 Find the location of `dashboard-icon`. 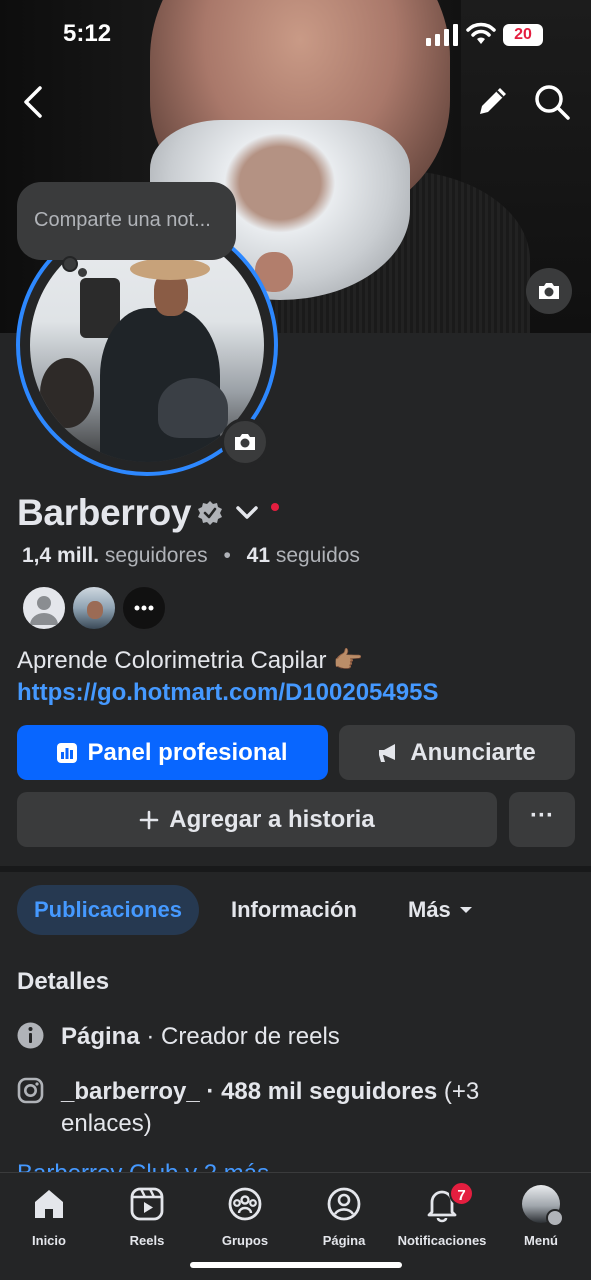

dashboard-icon is located at coordinates (67, 752).